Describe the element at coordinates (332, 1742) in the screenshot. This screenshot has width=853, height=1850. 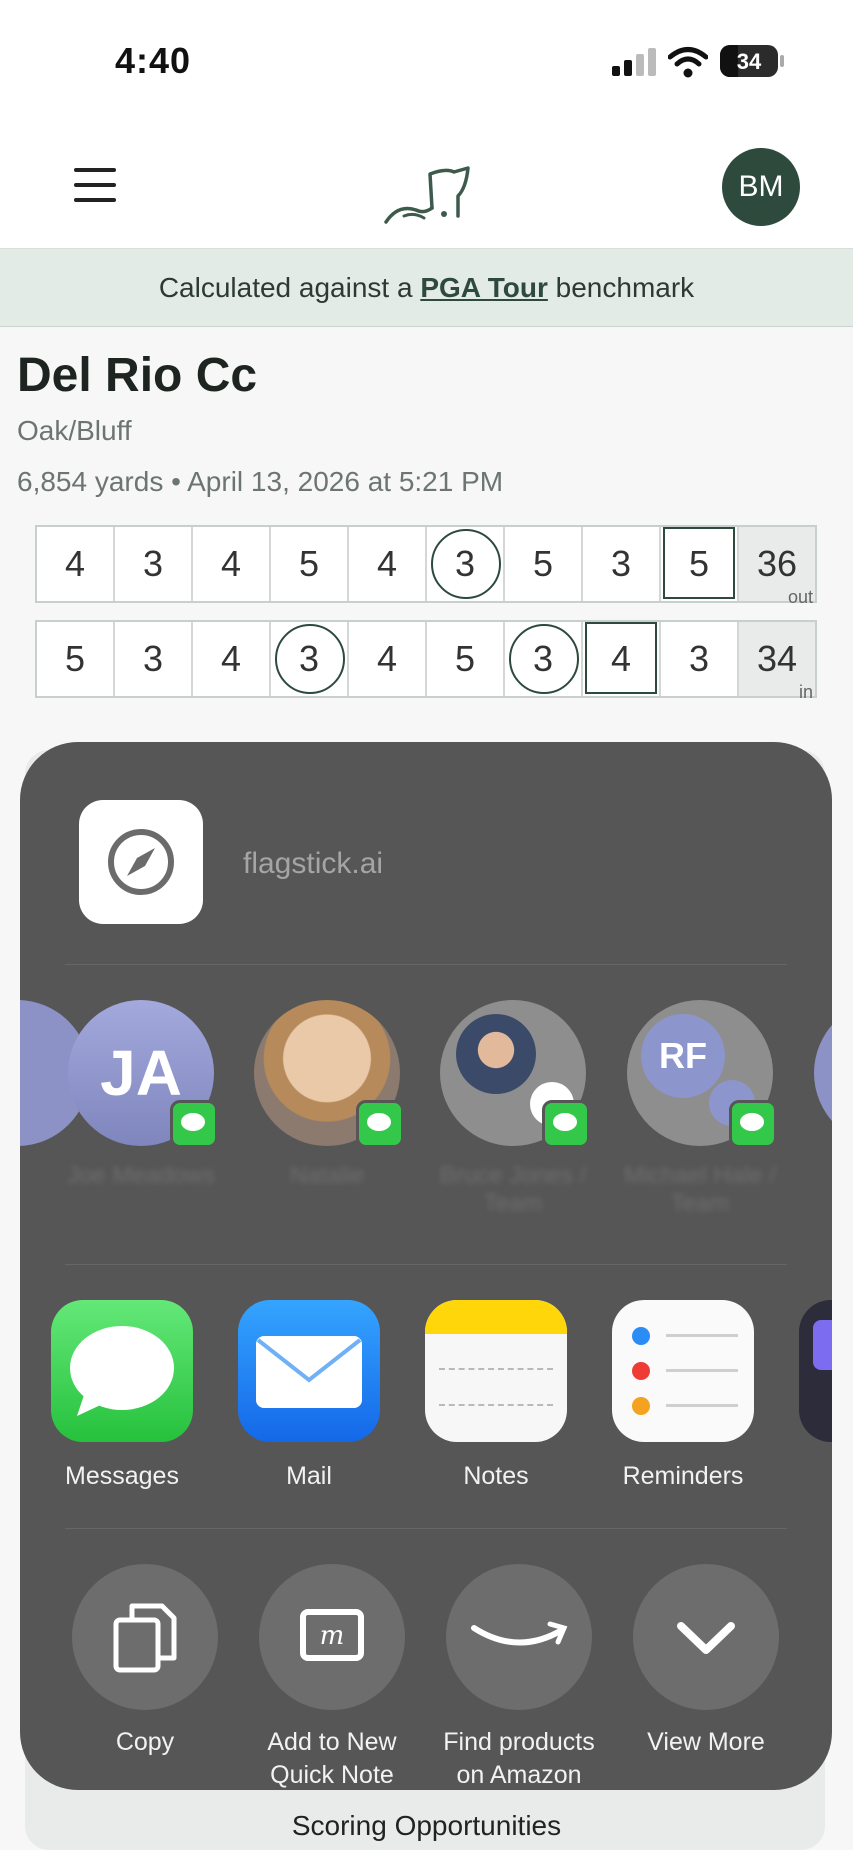
I see `quick-note-label-line1: Add to New` at that location.